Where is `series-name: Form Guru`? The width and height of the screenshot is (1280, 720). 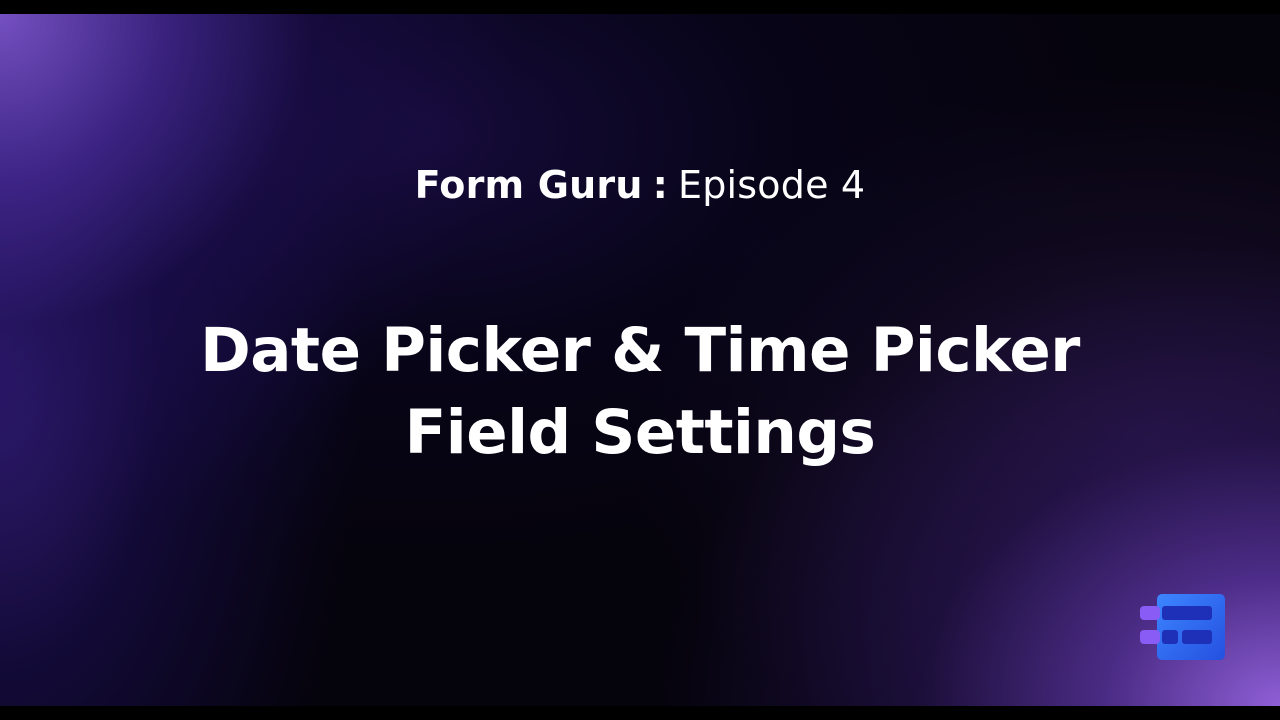 series-name: Form Guru is located at coordinates (528, 185).